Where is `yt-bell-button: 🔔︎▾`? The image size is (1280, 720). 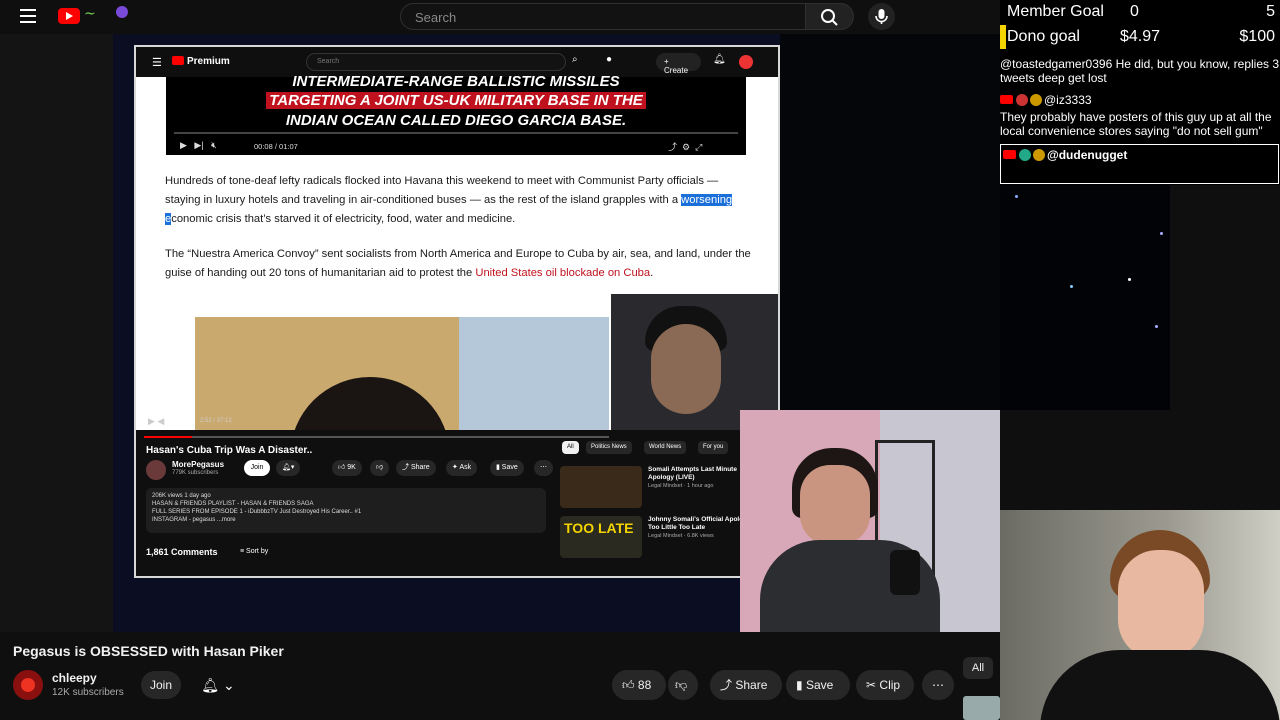 yt-bell-button: 🔔︎▾ is located at coordinates (288, 468).